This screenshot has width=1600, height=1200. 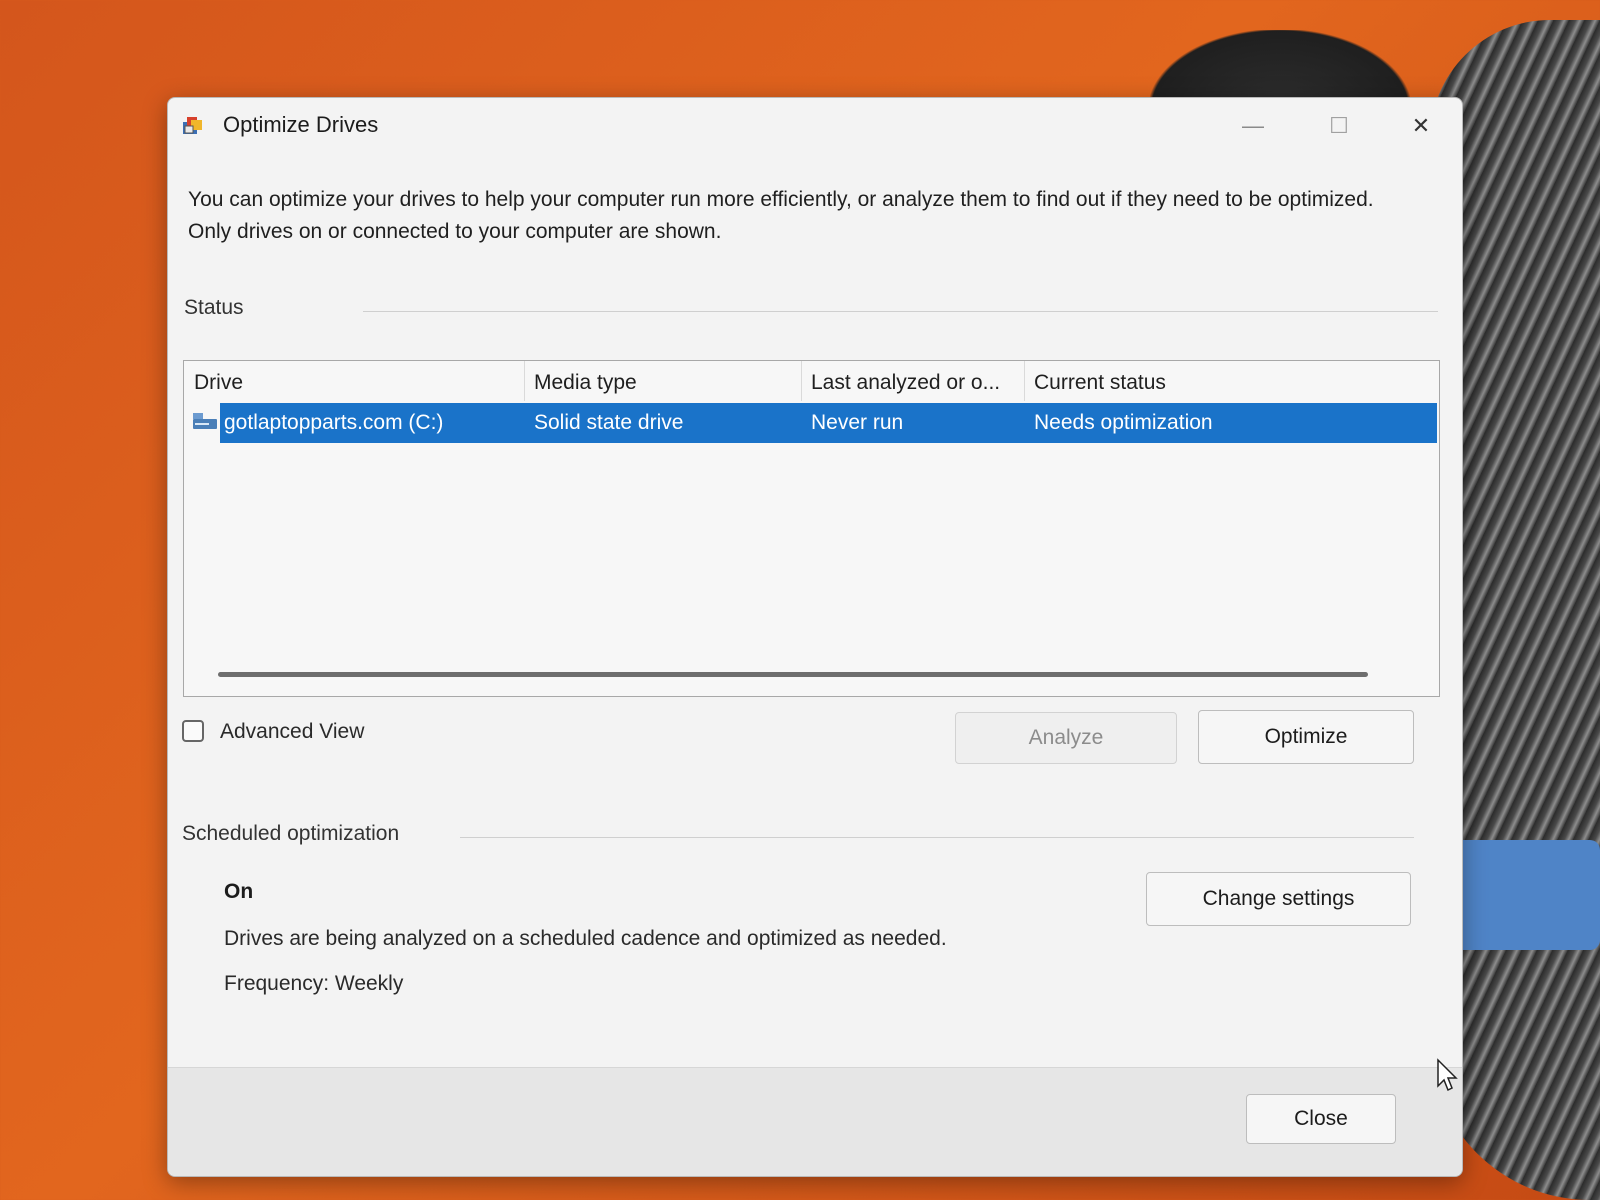 What do you see at coordinates (214, 307) in the screenshot?
I see `status-section-label: Status` at bounding box center [214, 307].